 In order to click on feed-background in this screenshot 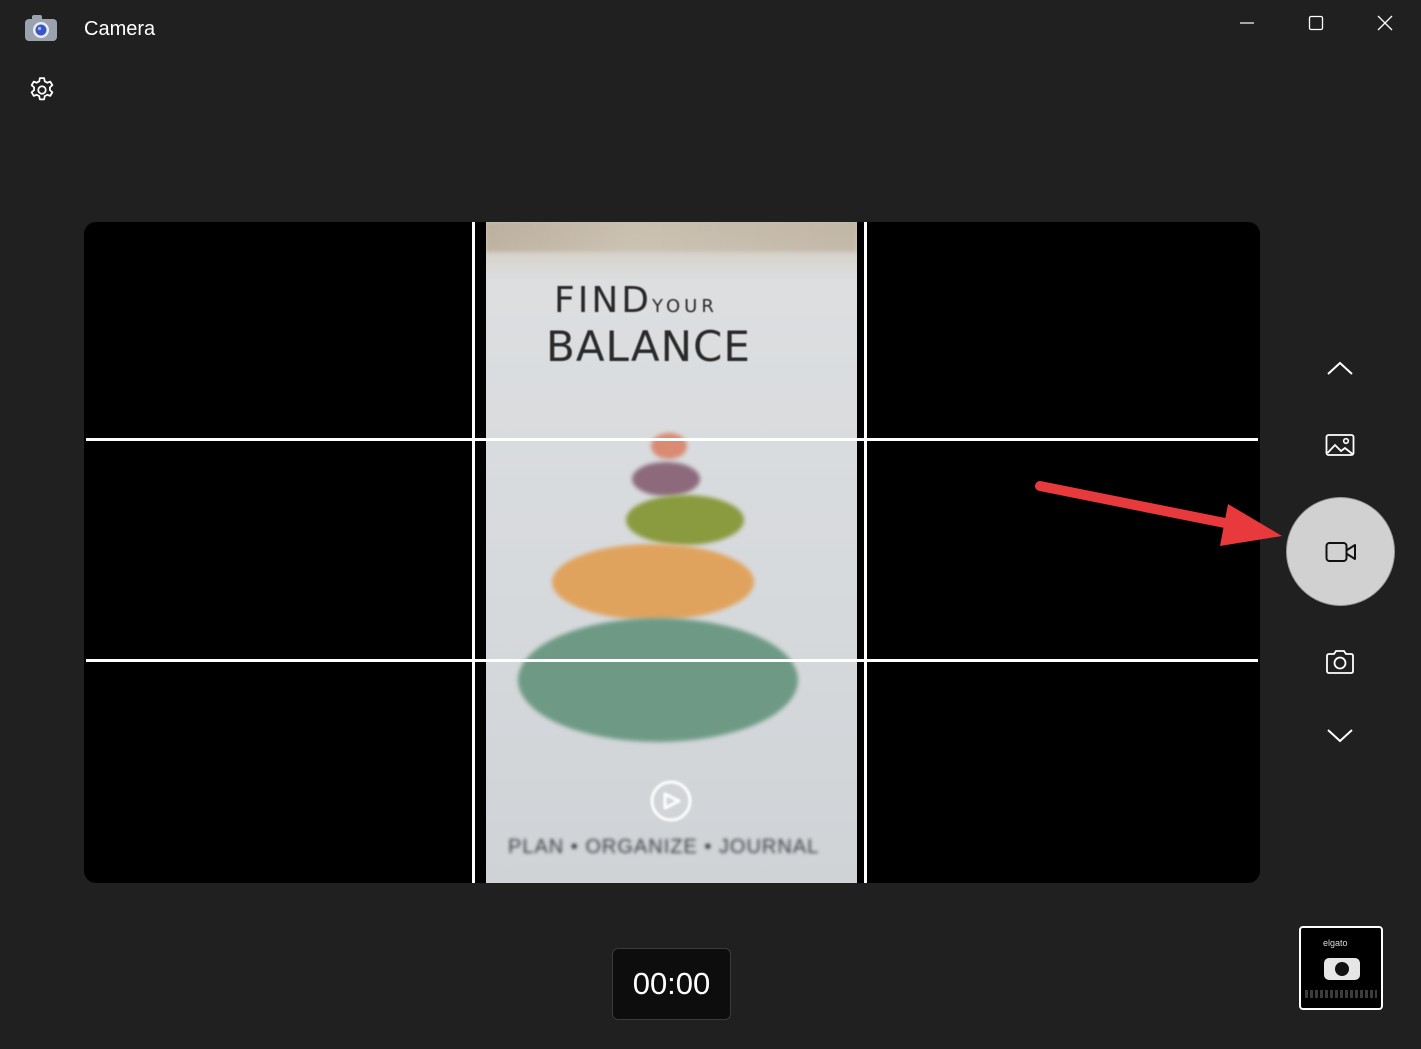, I will do `click(671, 237)`.